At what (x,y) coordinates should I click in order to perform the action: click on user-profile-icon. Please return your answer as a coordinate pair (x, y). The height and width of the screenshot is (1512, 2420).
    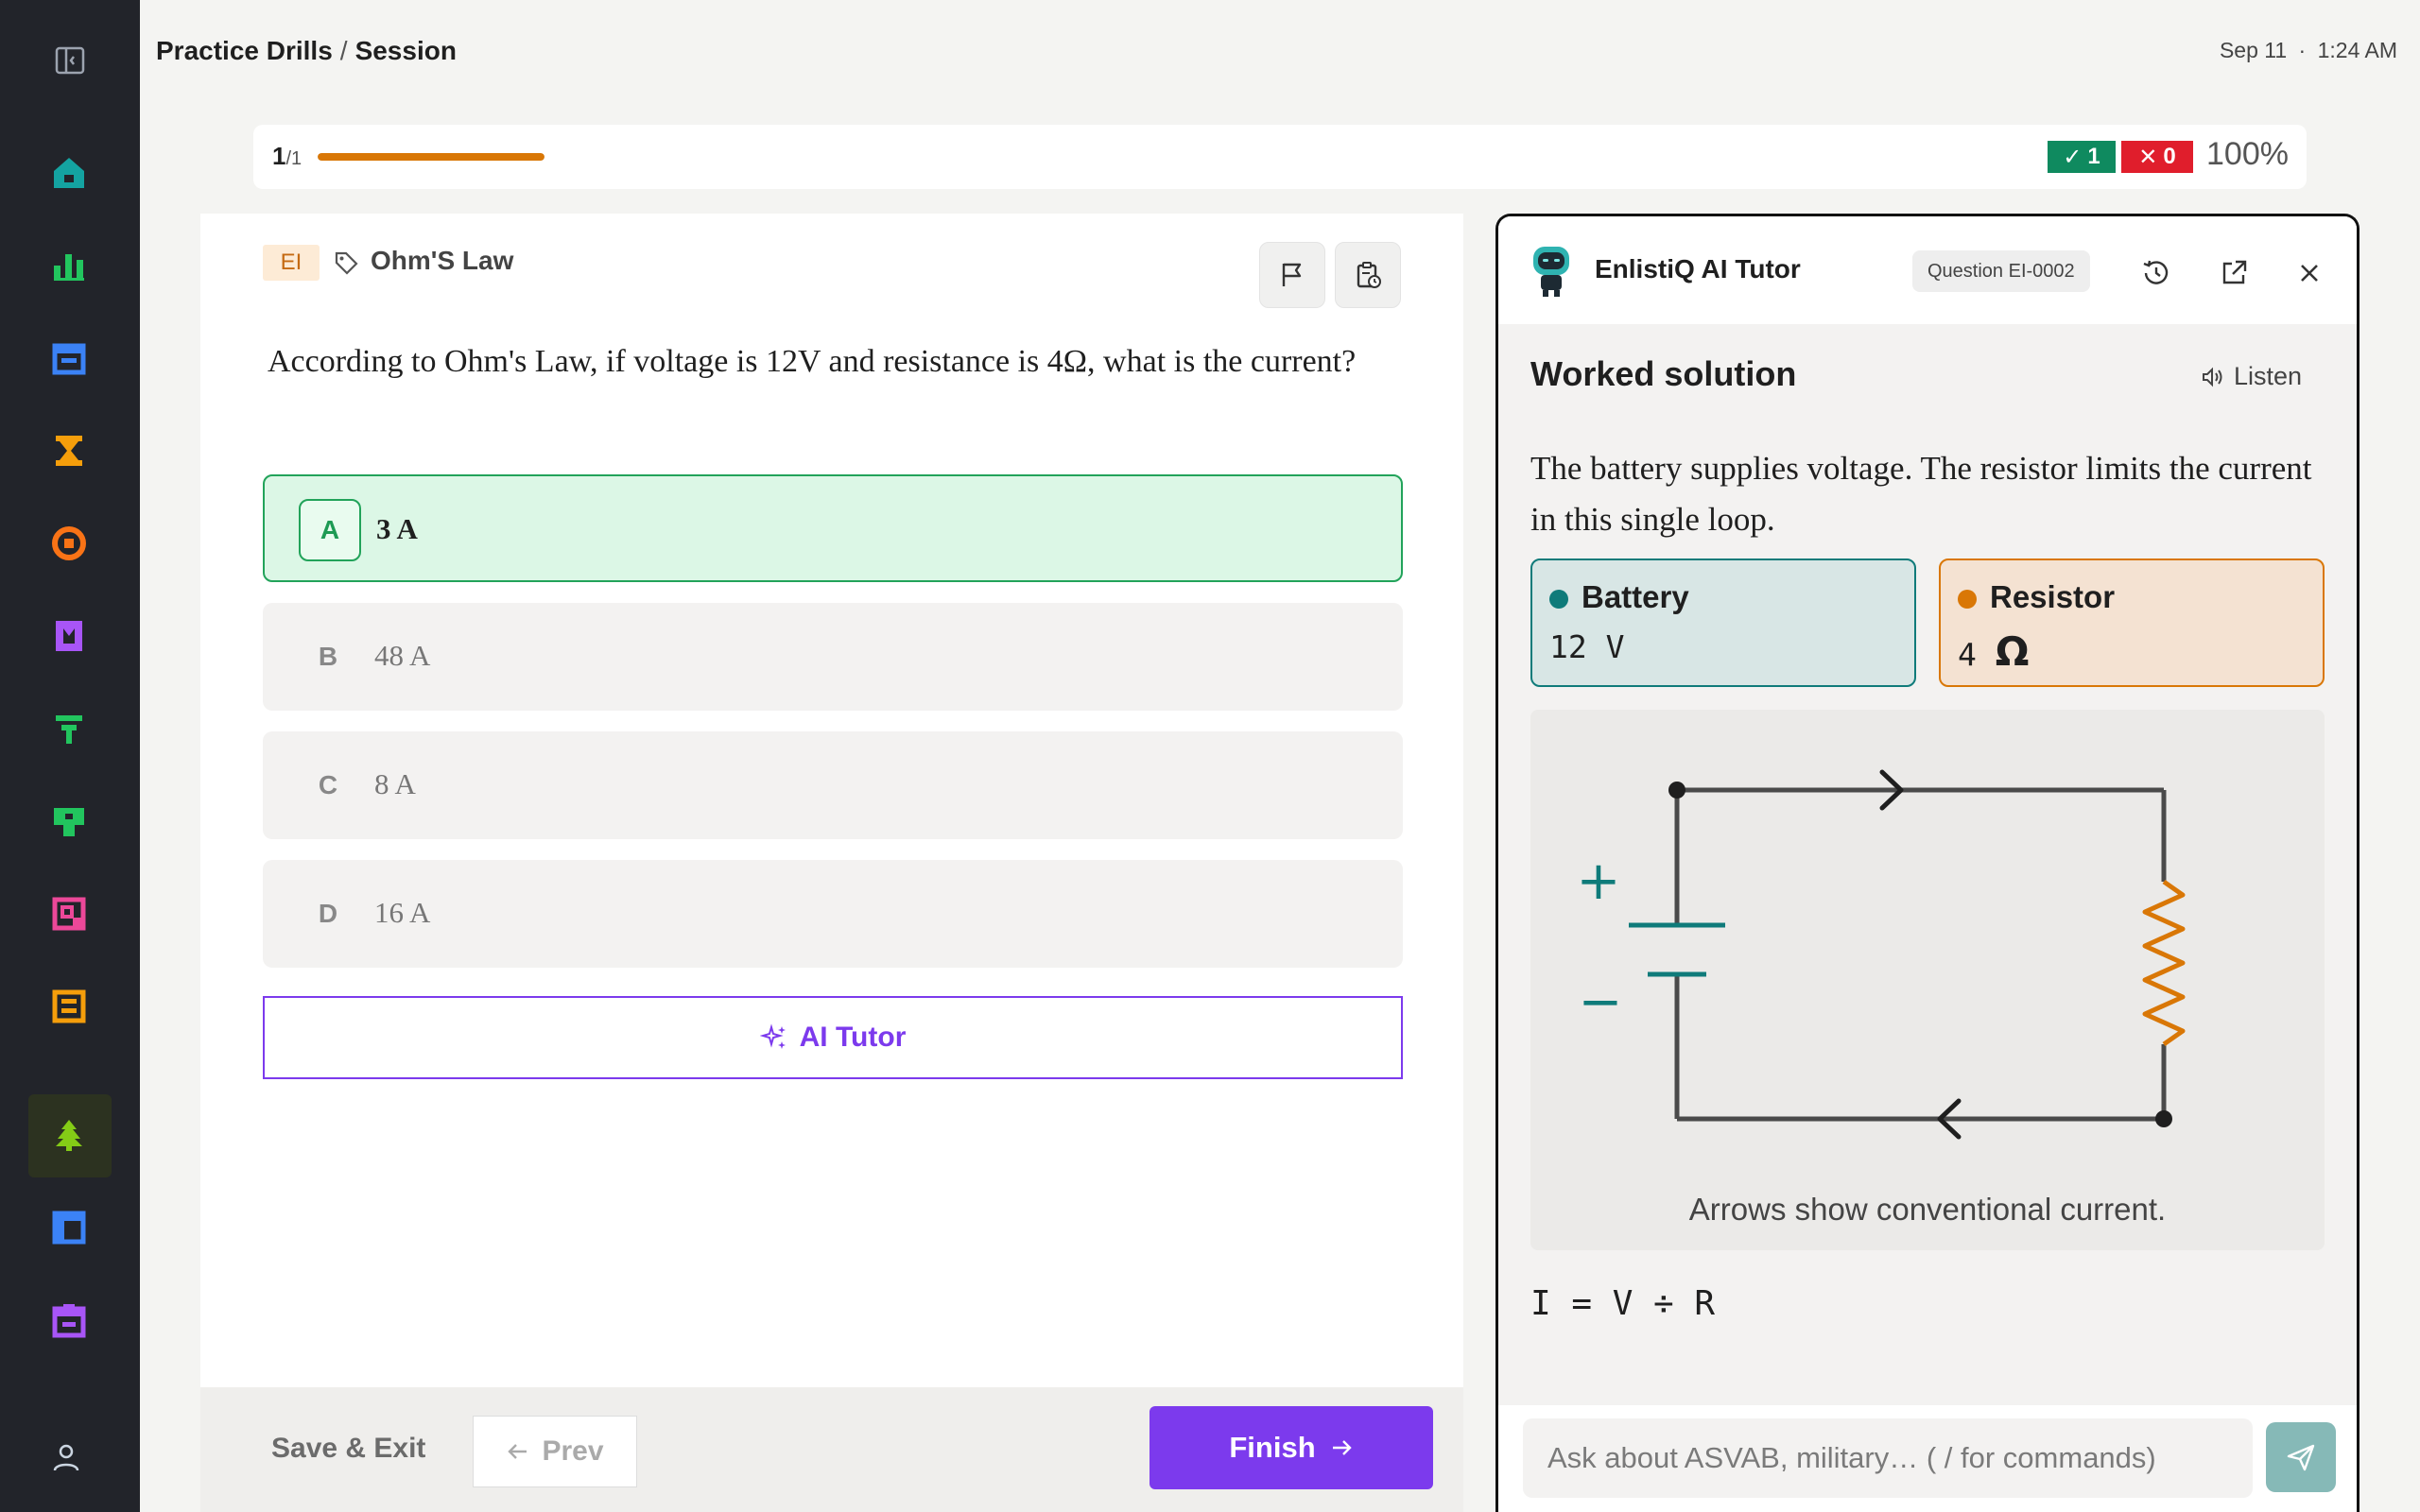
    Looking at the image, I should click on (66, 1457).